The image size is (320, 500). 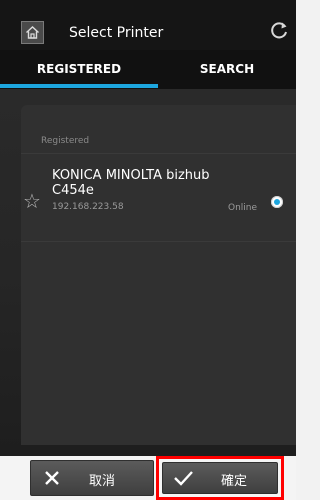 I want to click on printer-radio-selected, so click(x=277, y=202).